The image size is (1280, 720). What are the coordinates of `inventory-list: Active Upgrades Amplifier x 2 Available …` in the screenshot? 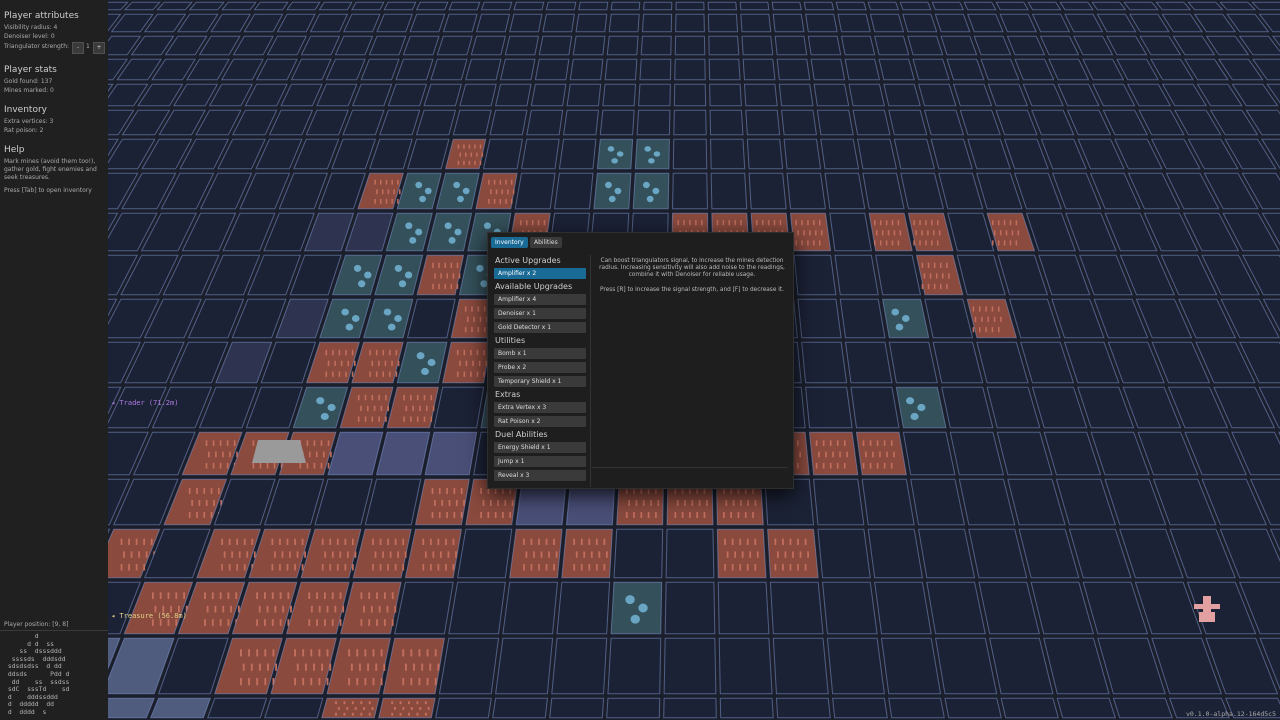 It's located at (541, 370).